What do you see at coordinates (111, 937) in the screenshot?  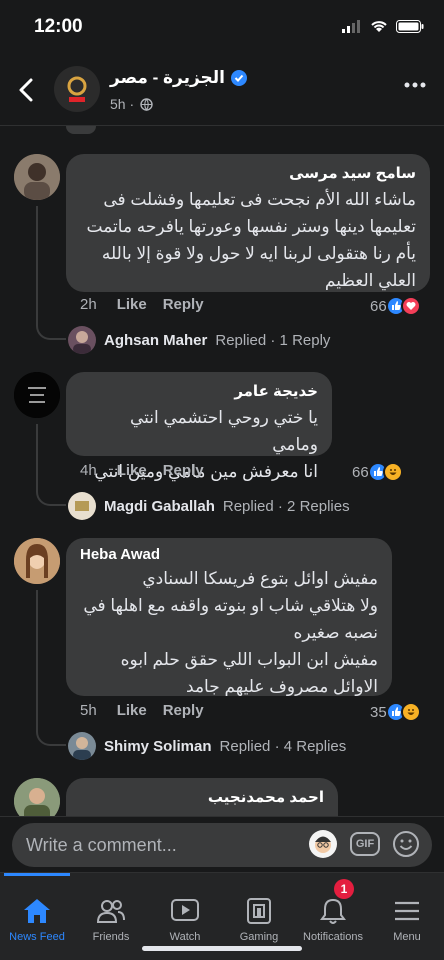 I see `tab-label: Friends` at bounding box center [111, 937].